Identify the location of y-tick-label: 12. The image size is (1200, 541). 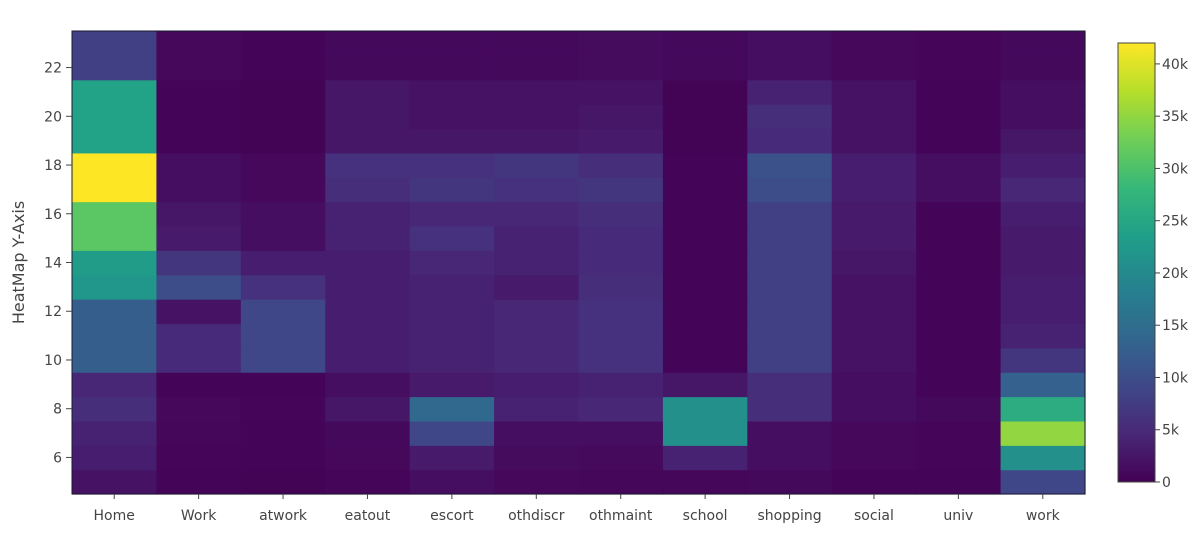
(53, 312).